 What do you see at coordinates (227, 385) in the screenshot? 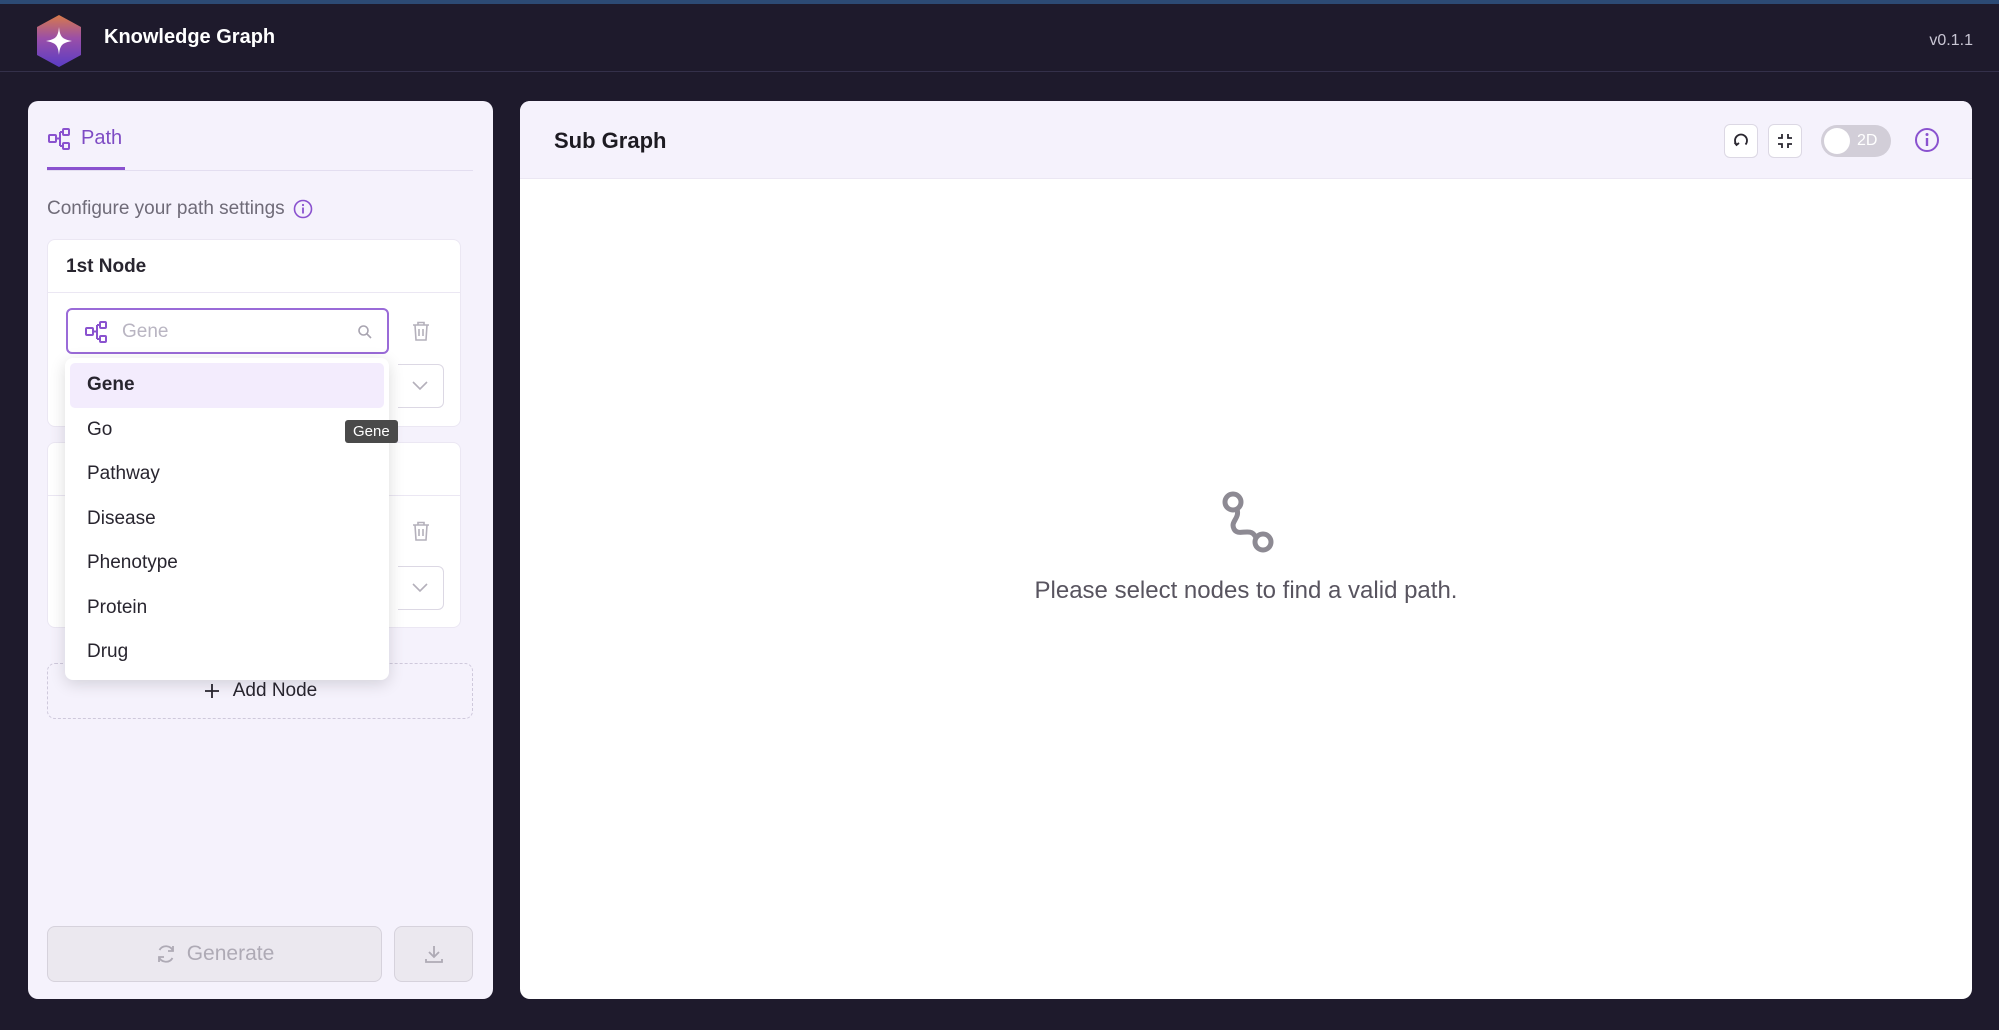
I see `dropdown-option-gene: Gene` at bounding box center [227, 385].